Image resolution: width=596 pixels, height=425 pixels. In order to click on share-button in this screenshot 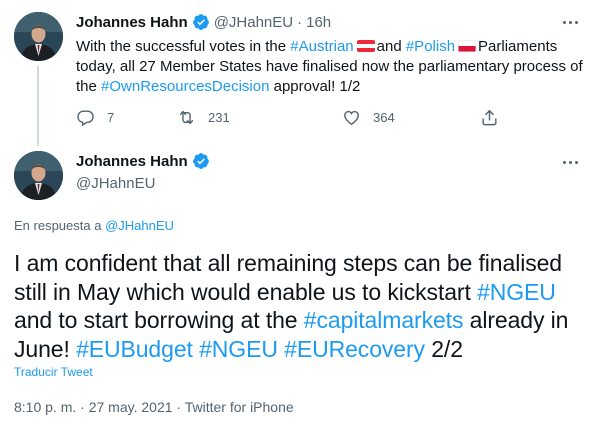, I will do `click(495, 117)`.